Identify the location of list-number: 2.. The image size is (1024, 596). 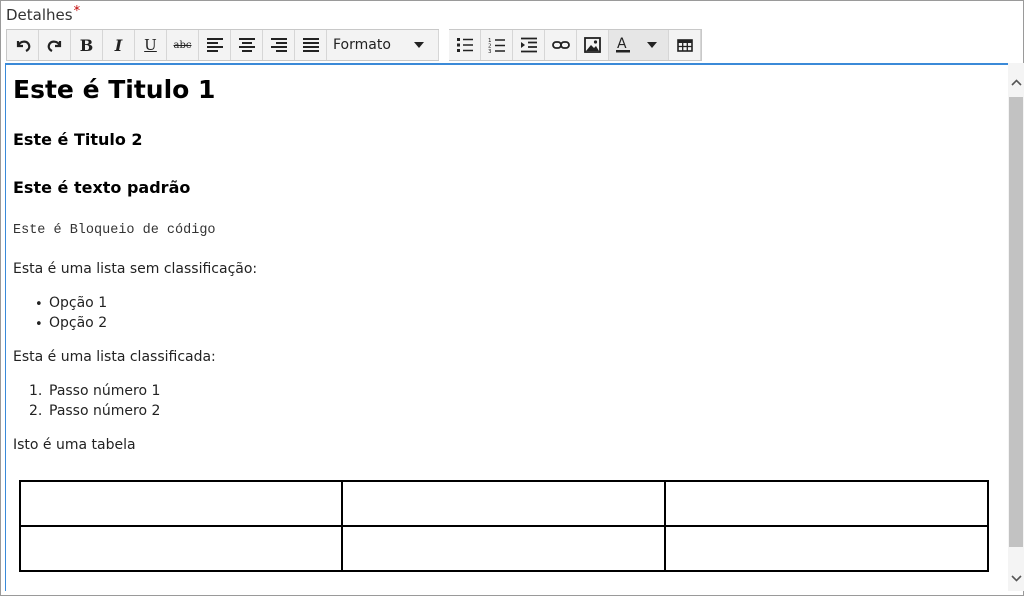
(36, 411).